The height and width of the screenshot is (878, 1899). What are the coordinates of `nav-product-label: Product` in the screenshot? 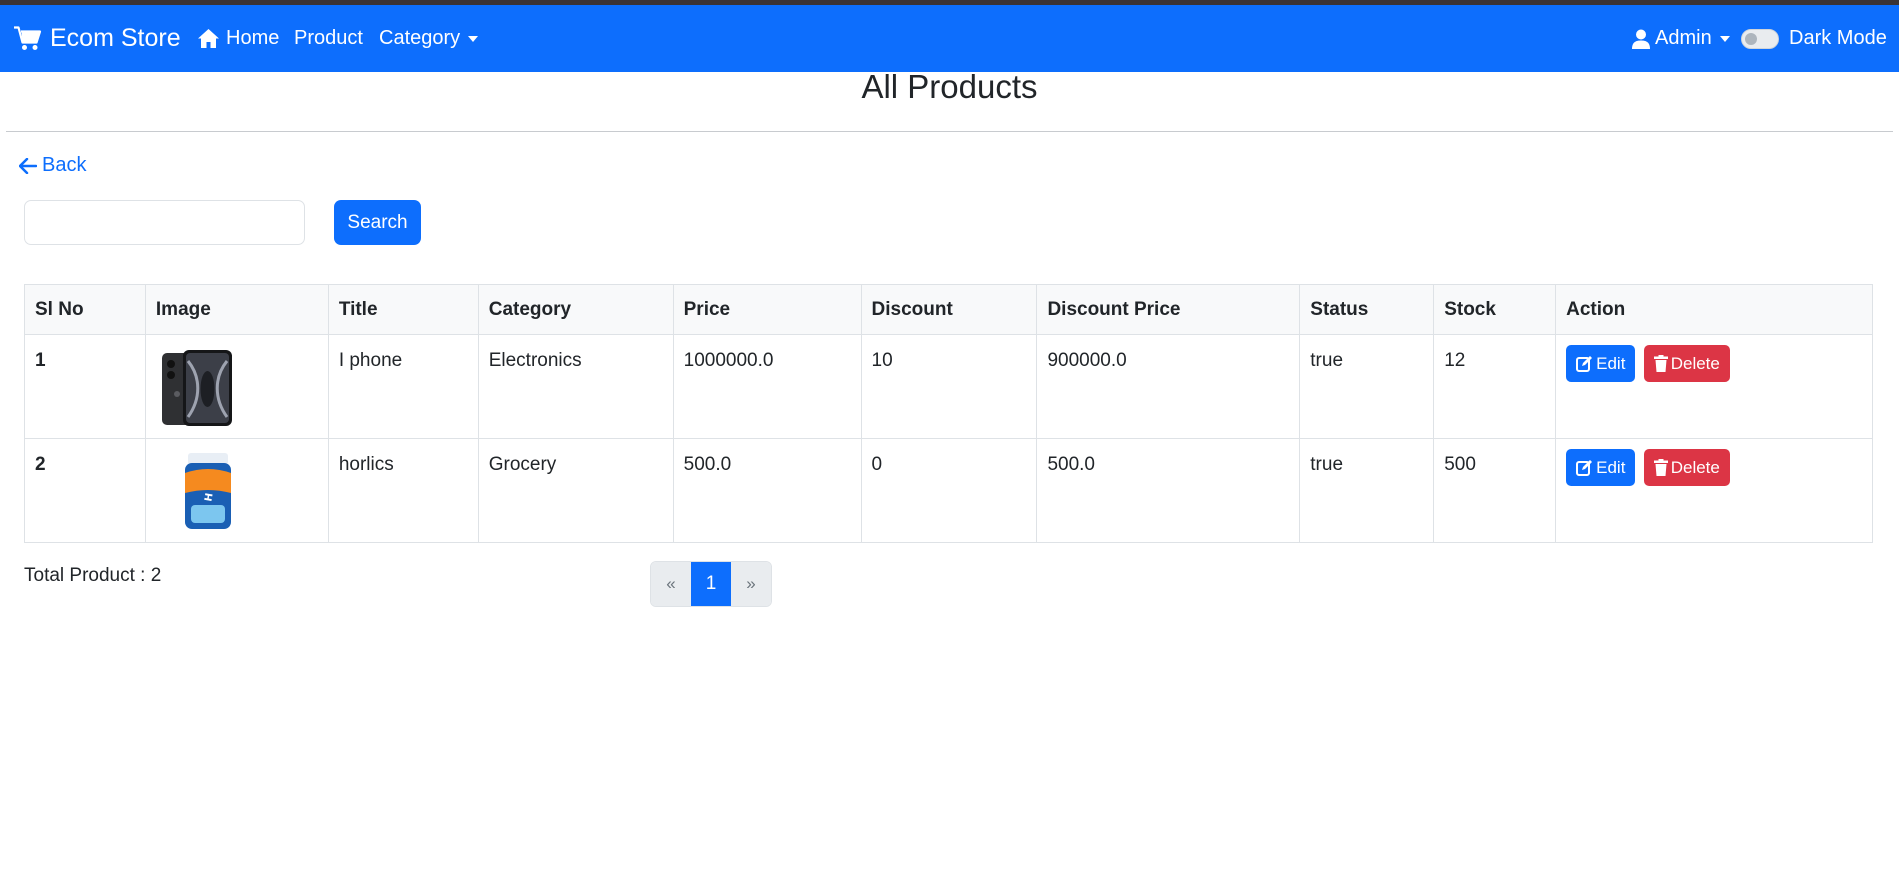 It's located at (328, 38).